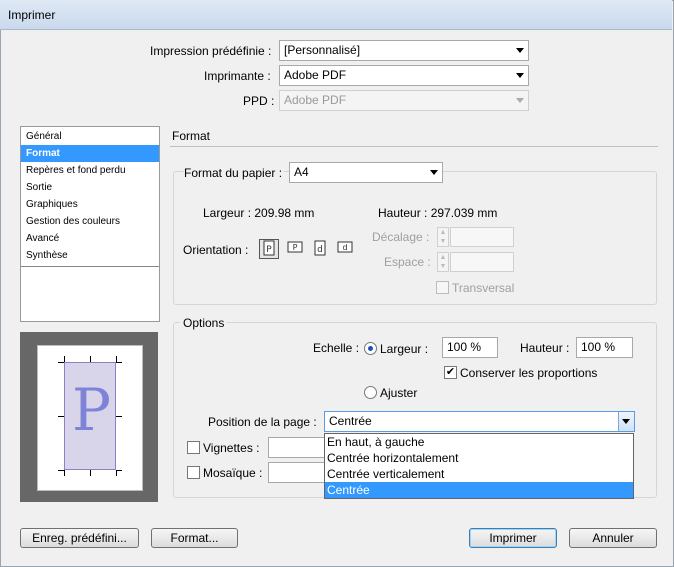  I want to click on offset-label: Décalage :, so click(401, 237).